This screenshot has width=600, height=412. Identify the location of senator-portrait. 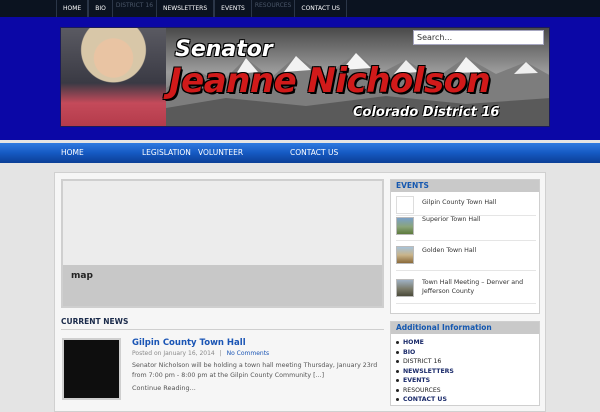
(113, 77).